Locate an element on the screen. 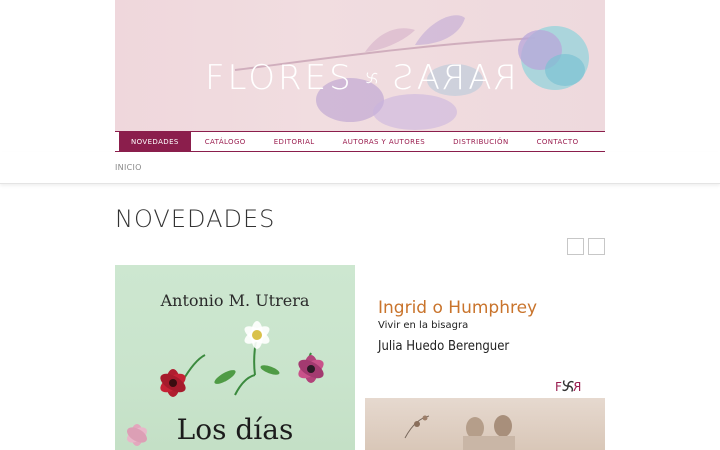 The image size is (720, 450). nav-item-autoras-y-autores: AUTORAS Y AUTORES is located at coordinates (384, 141).